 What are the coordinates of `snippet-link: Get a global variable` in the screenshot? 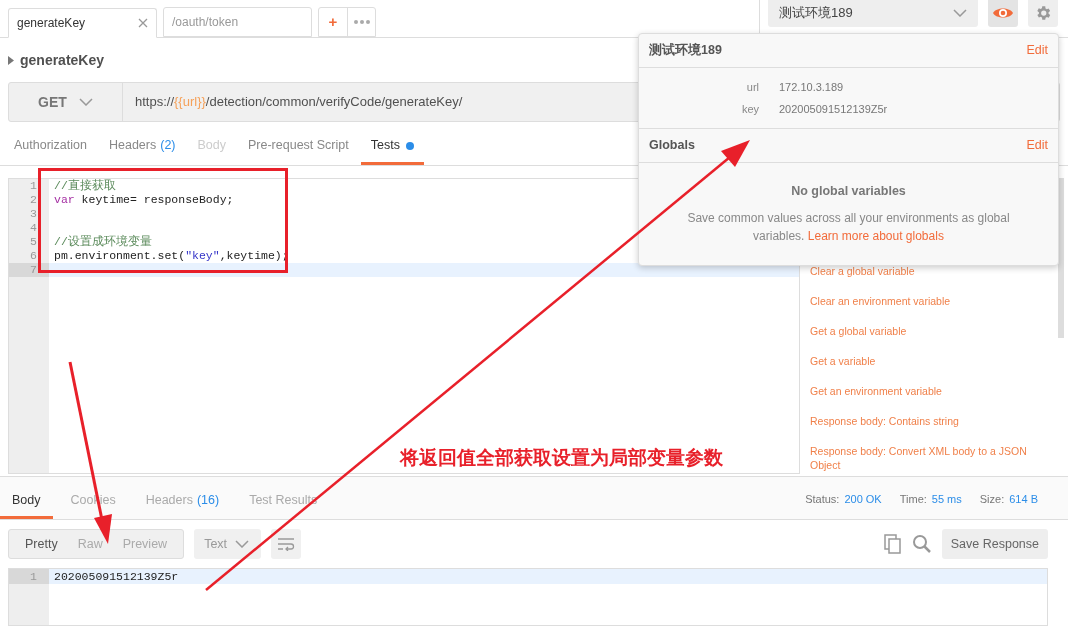 It's located at (920, 331).